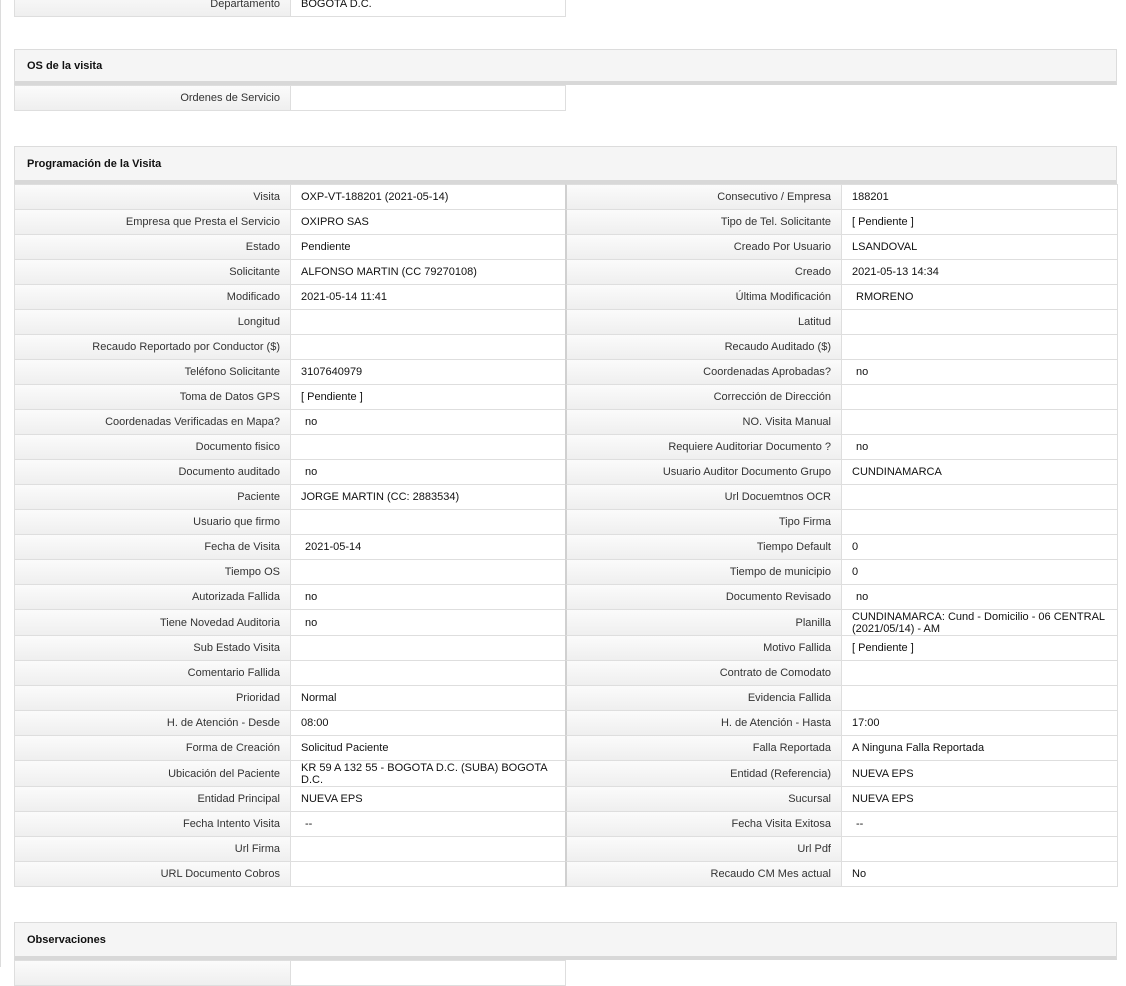  I want to click on os-section: OS de la visita Ordenes de Servicio, so click(565, 80).